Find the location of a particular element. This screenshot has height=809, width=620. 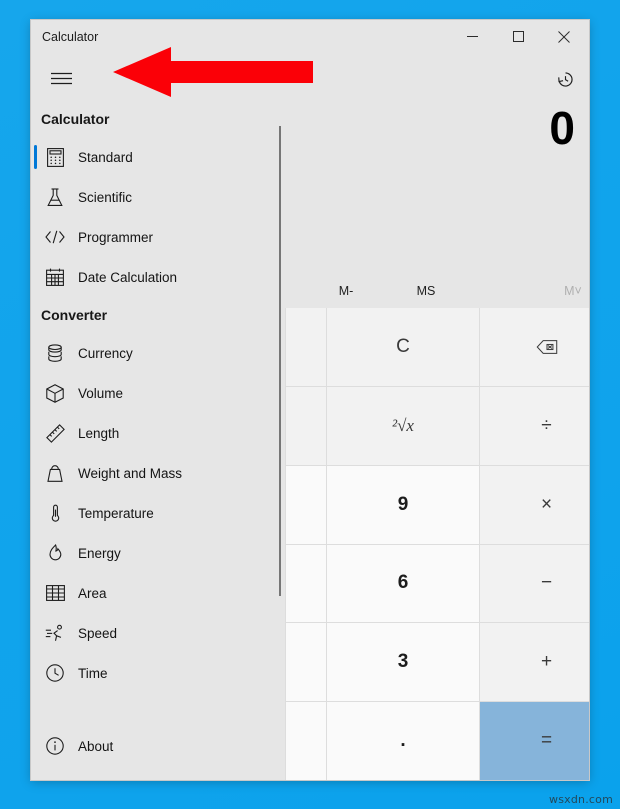

memory-store-button: MS is located at coordinates (426, 291).